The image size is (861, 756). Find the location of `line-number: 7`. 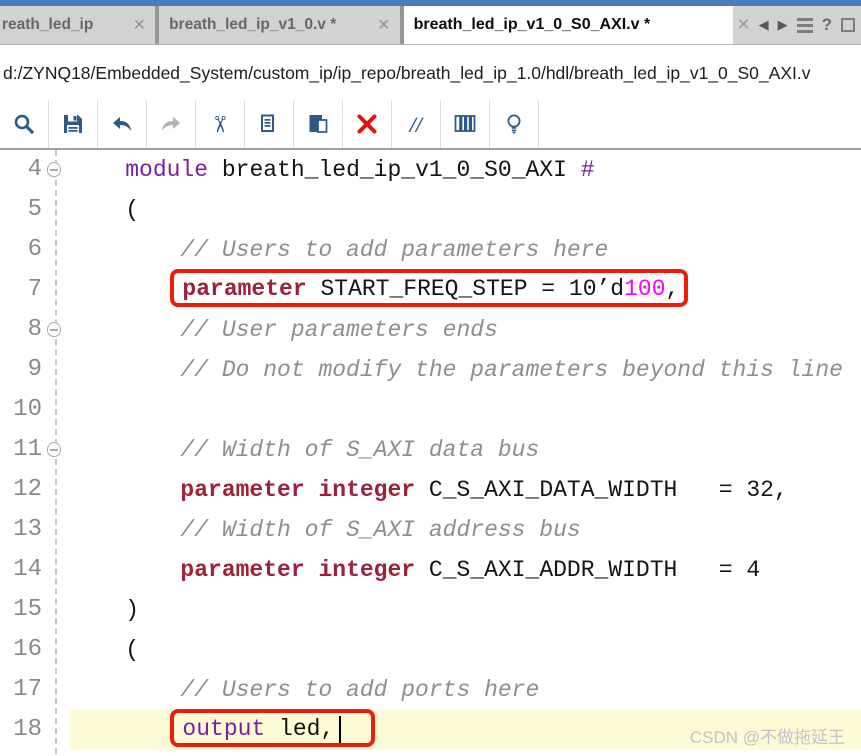

line-number: 7 is located at coordinates (34, 289).